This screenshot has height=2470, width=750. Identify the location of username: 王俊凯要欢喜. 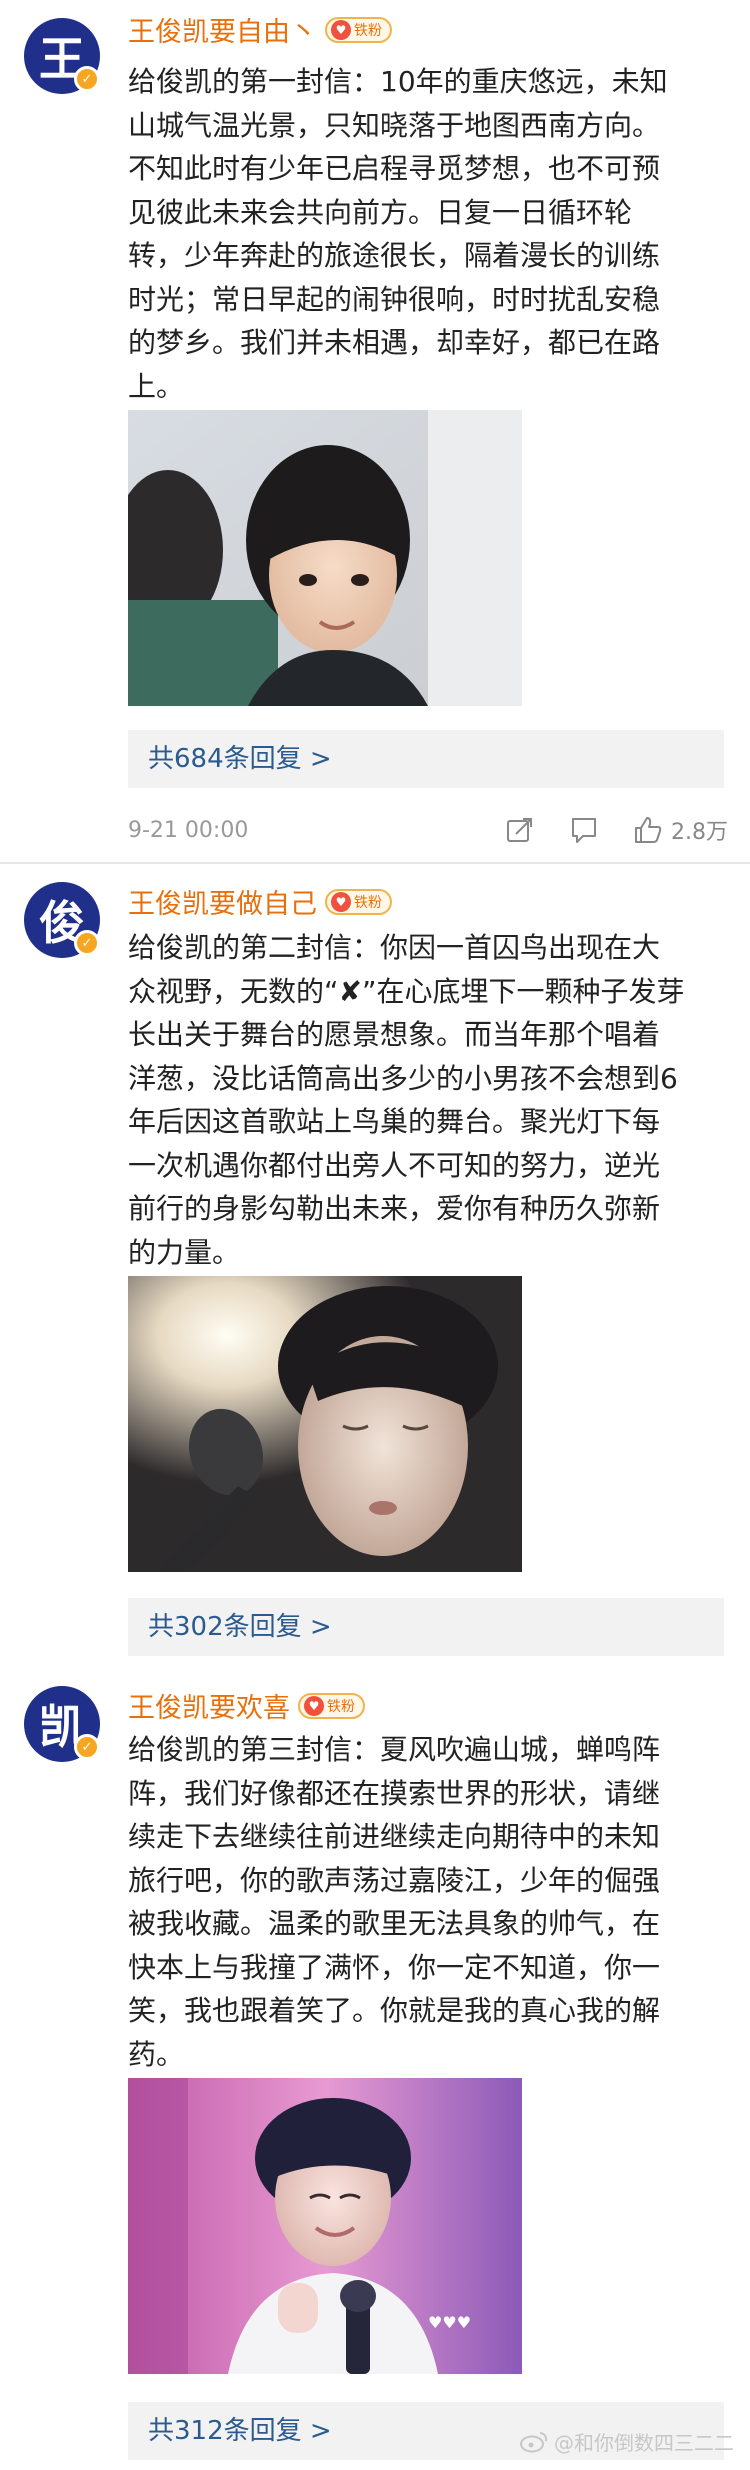
(209, 1705).